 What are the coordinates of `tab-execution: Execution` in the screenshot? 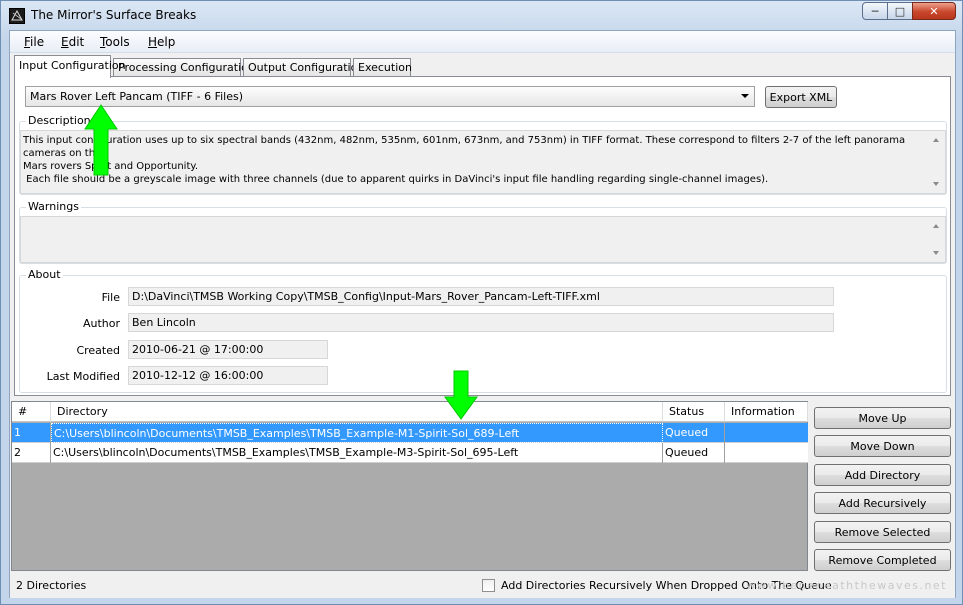 It's located at (382, 67).